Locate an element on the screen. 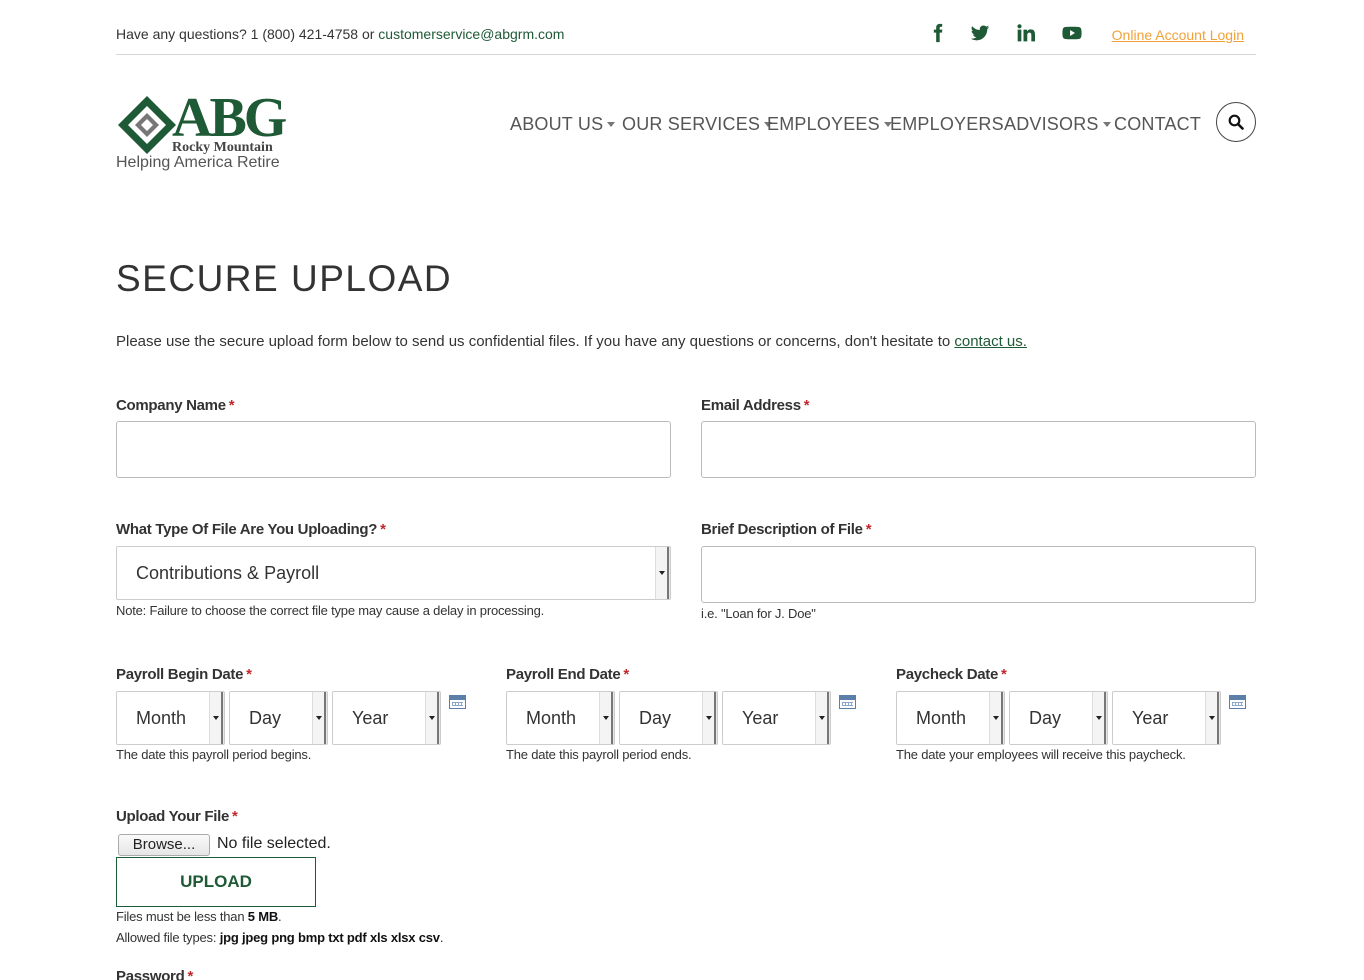 The height and width of the screenshot is (980, 1364). info-text: Files must be less than is located at coordinates (180, 916).